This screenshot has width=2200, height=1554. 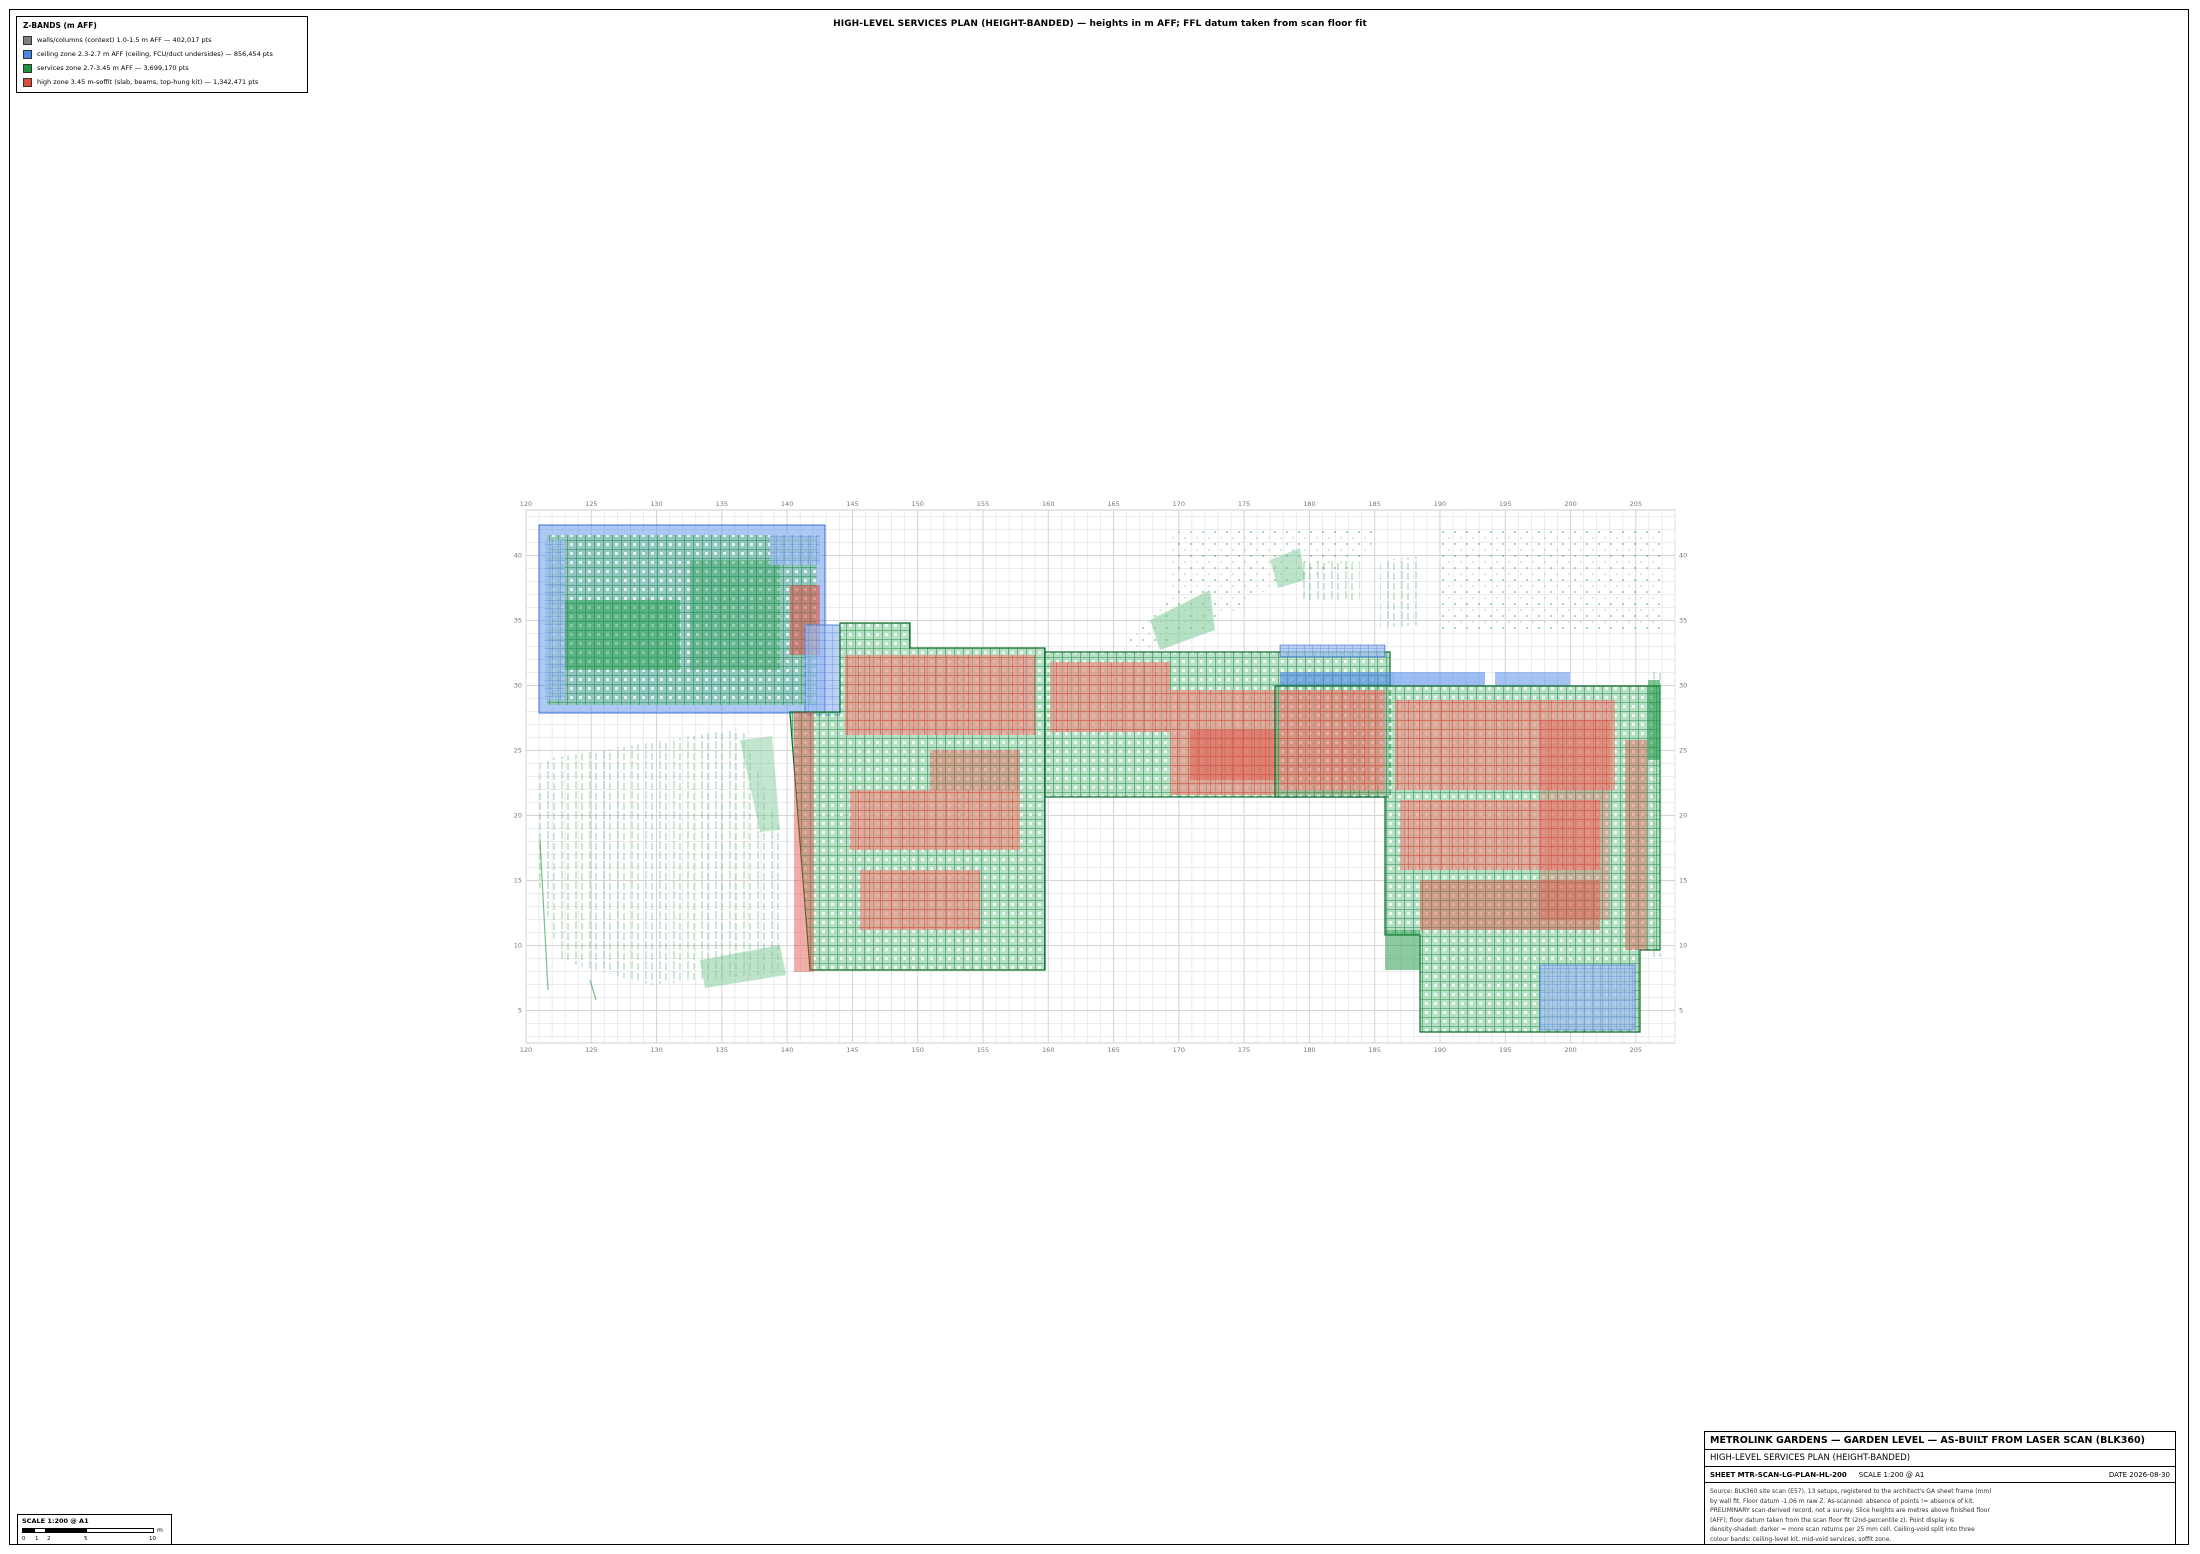 I want to click on sheet-scale: SCALE 1:200 @ A1, so click(x=1891, y=1474).